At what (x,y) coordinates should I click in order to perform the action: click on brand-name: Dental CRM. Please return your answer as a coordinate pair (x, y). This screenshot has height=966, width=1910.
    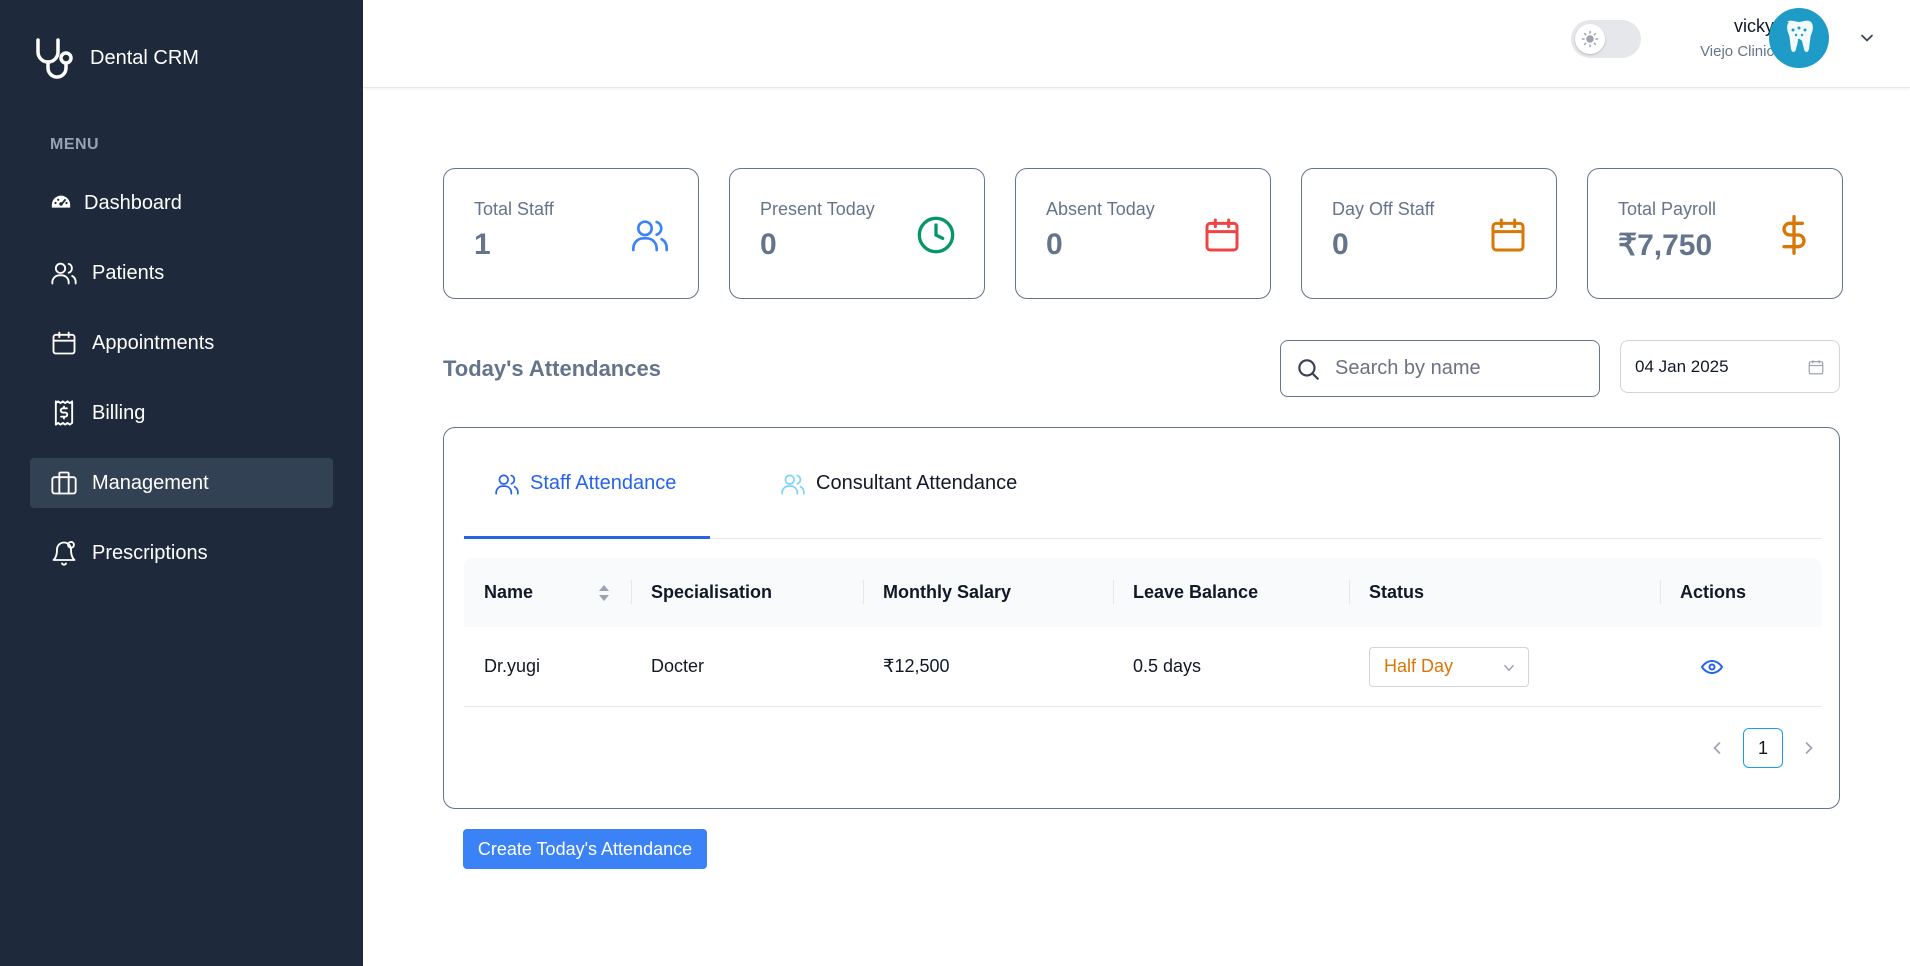
    Looking at the image, I should click on (144, 57).